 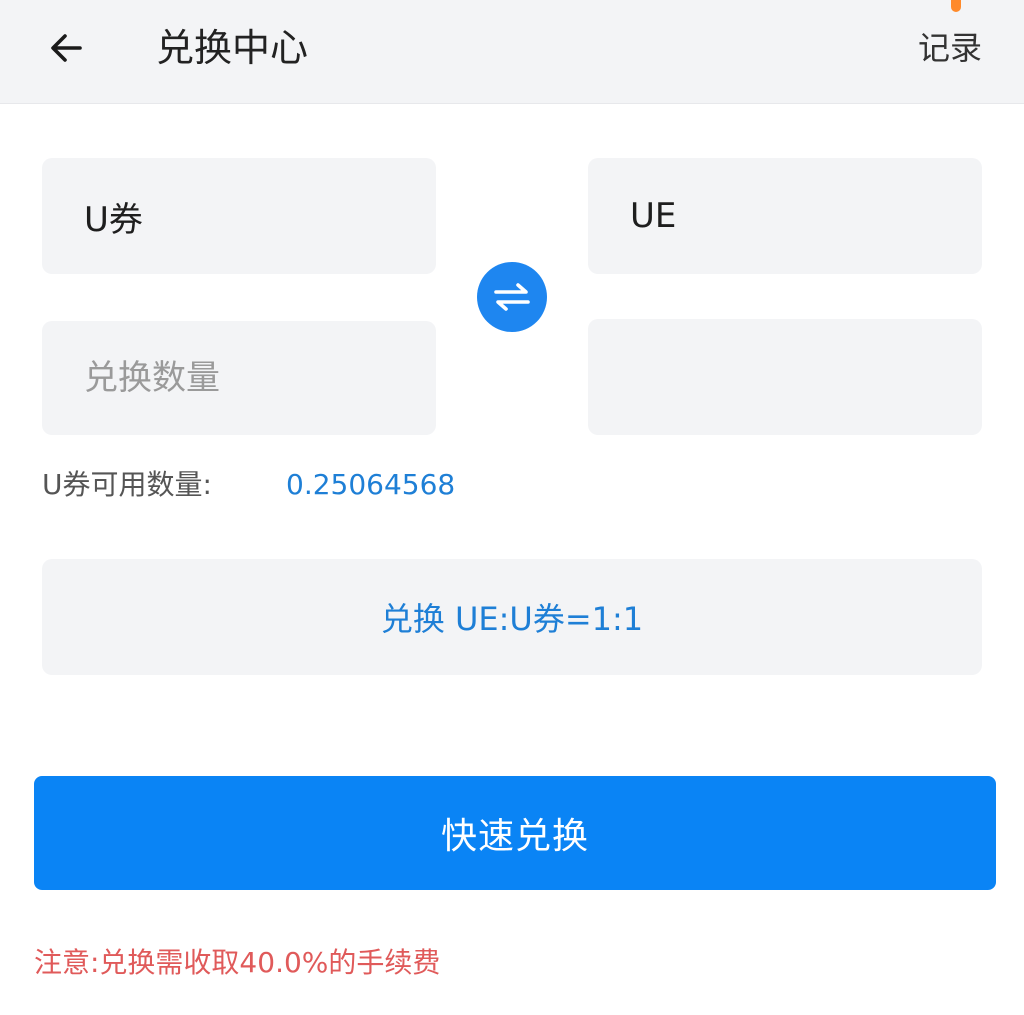 I want to click on exchange-rate-info: 兑换 UE:U券=1:1, so click(x=512, y=617).